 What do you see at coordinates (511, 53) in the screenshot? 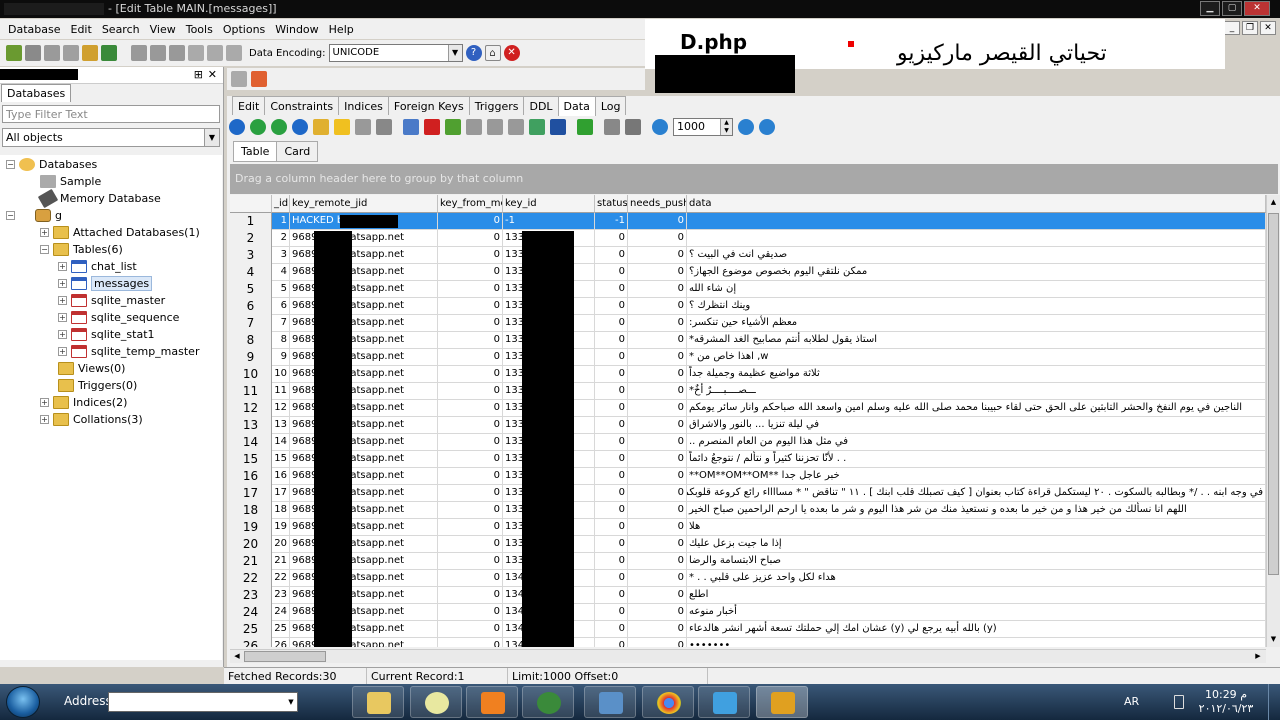
I see `stop-icon: ✕` at bounding box center [511, 53].